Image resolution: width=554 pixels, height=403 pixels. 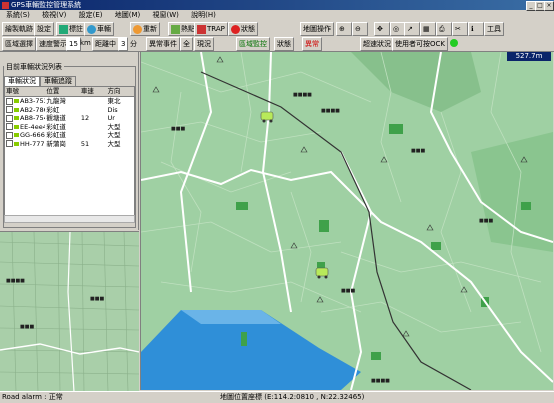 I want to click on status-icon, so click(x=235, y=29).